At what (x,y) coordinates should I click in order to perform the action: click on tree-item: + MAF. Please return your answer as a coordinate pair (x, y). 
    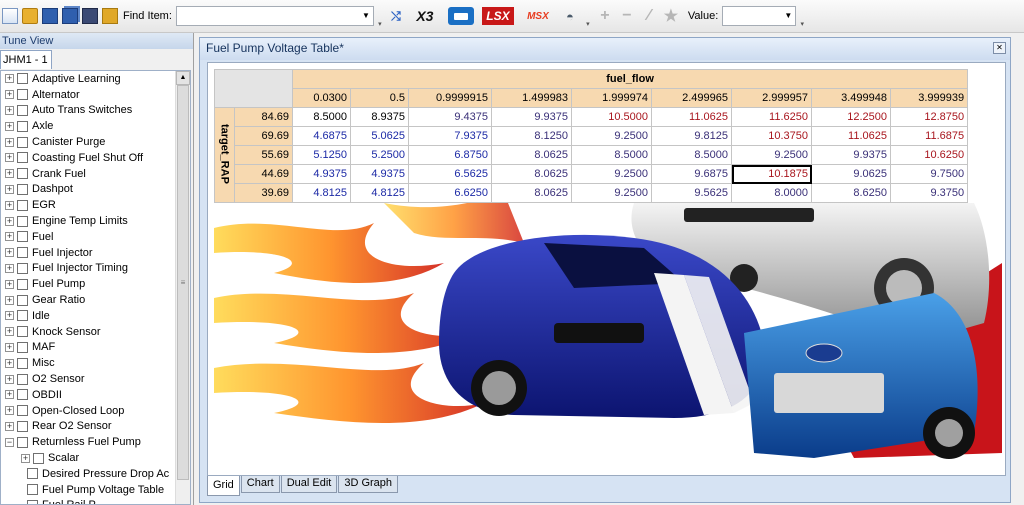
    Looking at the image, I should click on (95, 348).